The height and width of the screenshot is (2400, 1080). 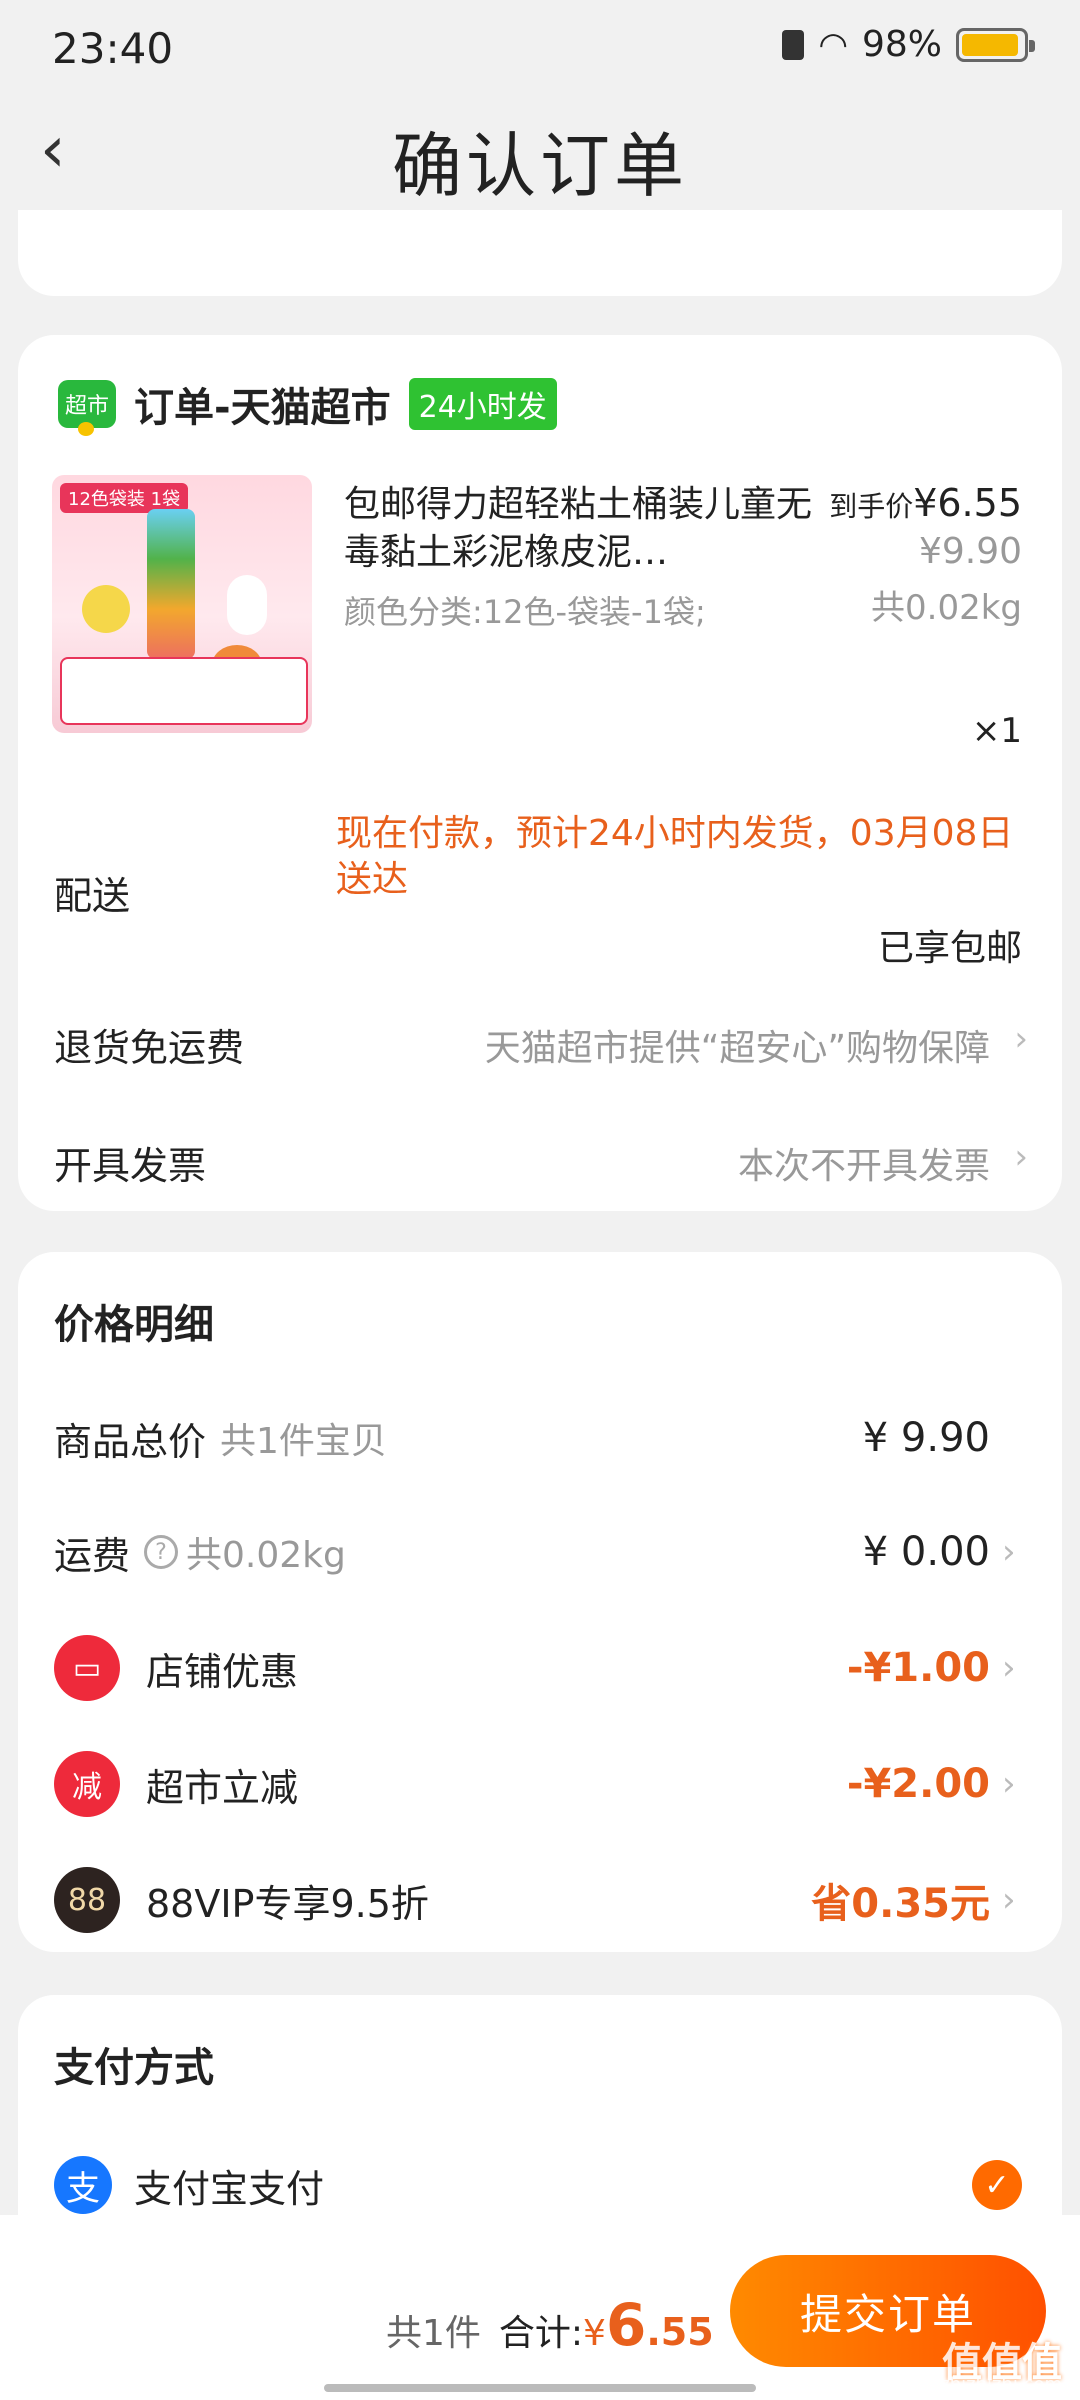 I want to click on battery-icon, so click(x=995, y=44).